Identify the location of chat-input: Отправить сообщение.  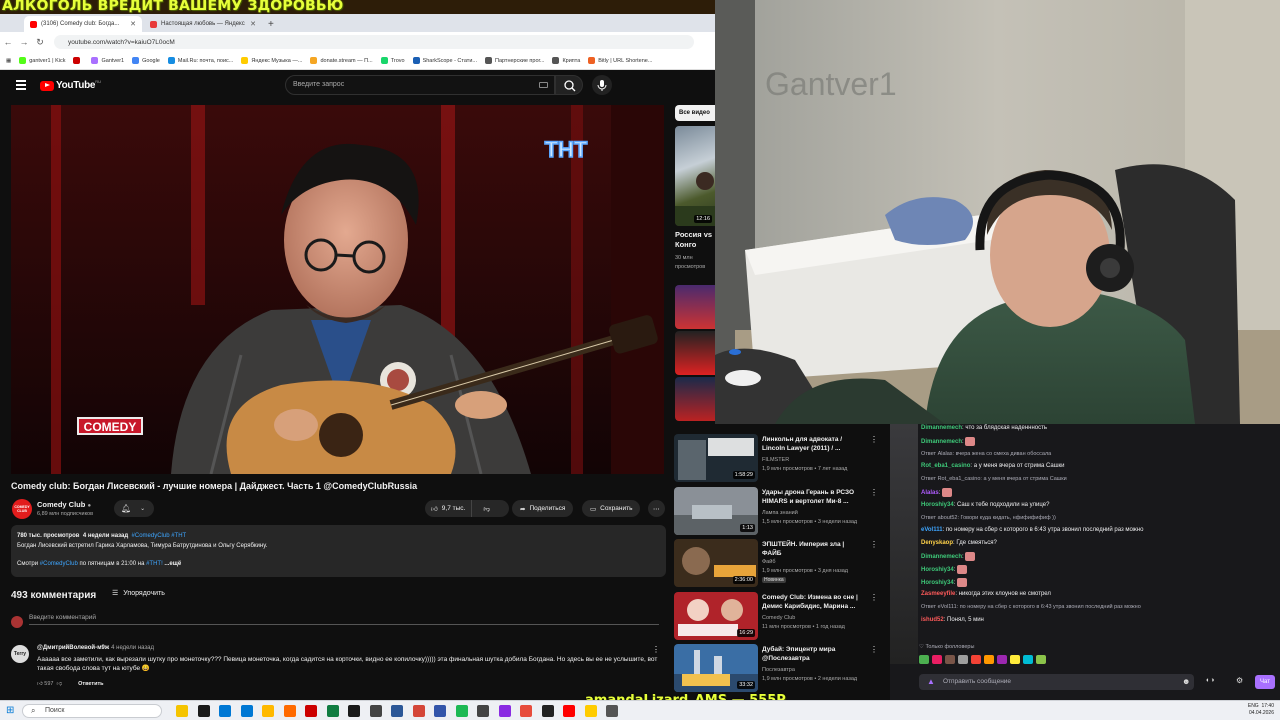
(1056, 682).